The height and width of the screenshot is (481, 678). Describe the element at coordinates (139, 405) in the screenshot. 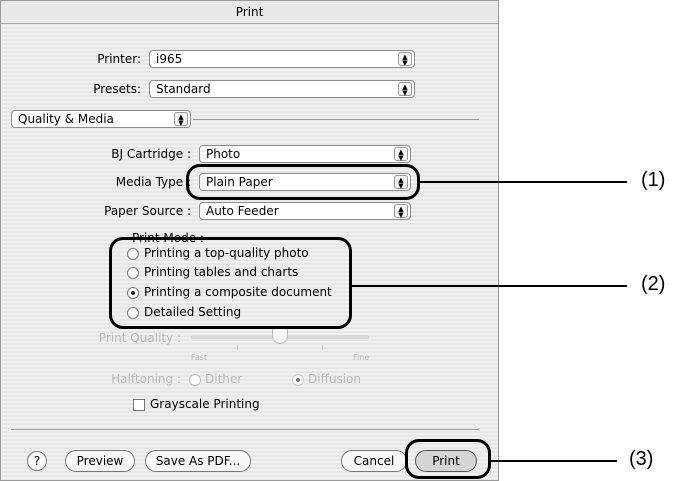

I see `grayscale-checkbox` at that location.